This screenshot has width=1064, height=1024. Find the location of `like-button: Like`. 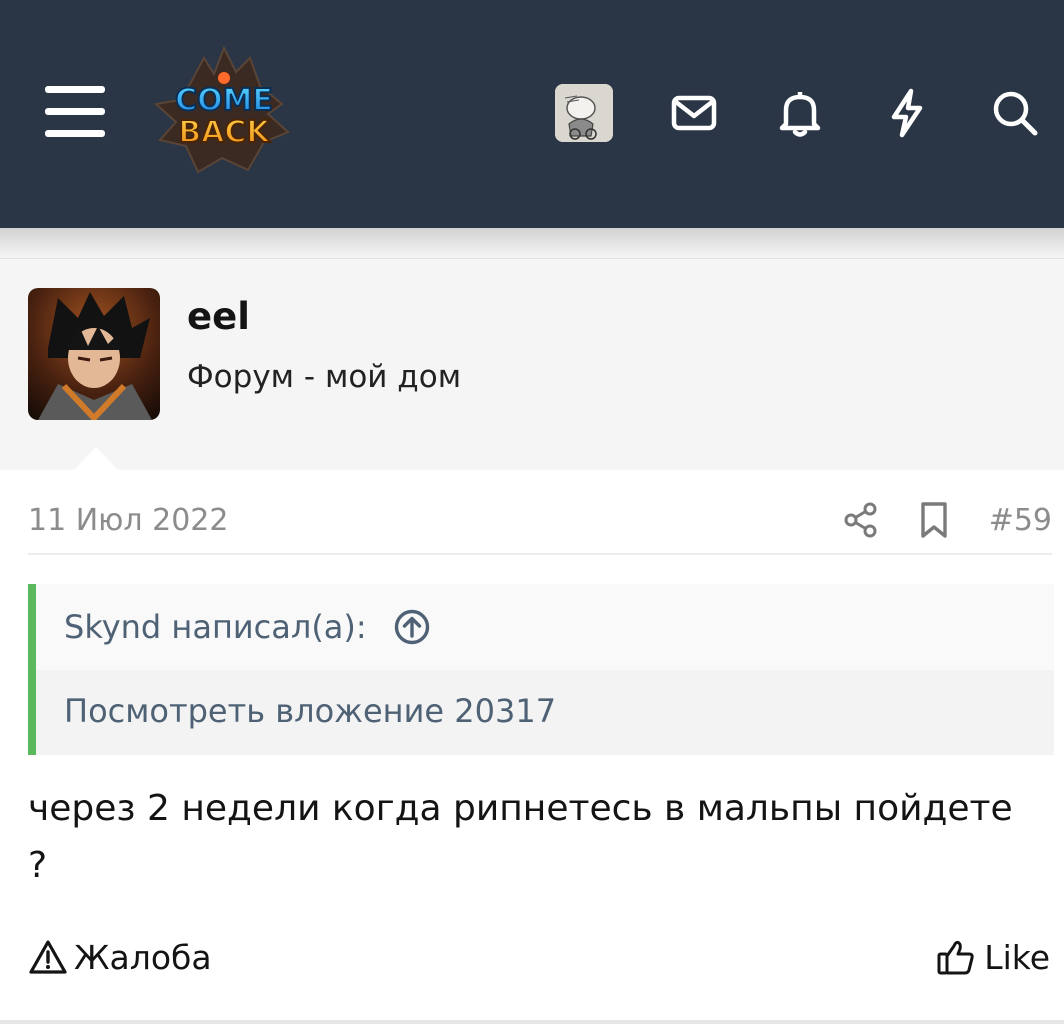

like-button: Like is located at coordinates (993, 957).